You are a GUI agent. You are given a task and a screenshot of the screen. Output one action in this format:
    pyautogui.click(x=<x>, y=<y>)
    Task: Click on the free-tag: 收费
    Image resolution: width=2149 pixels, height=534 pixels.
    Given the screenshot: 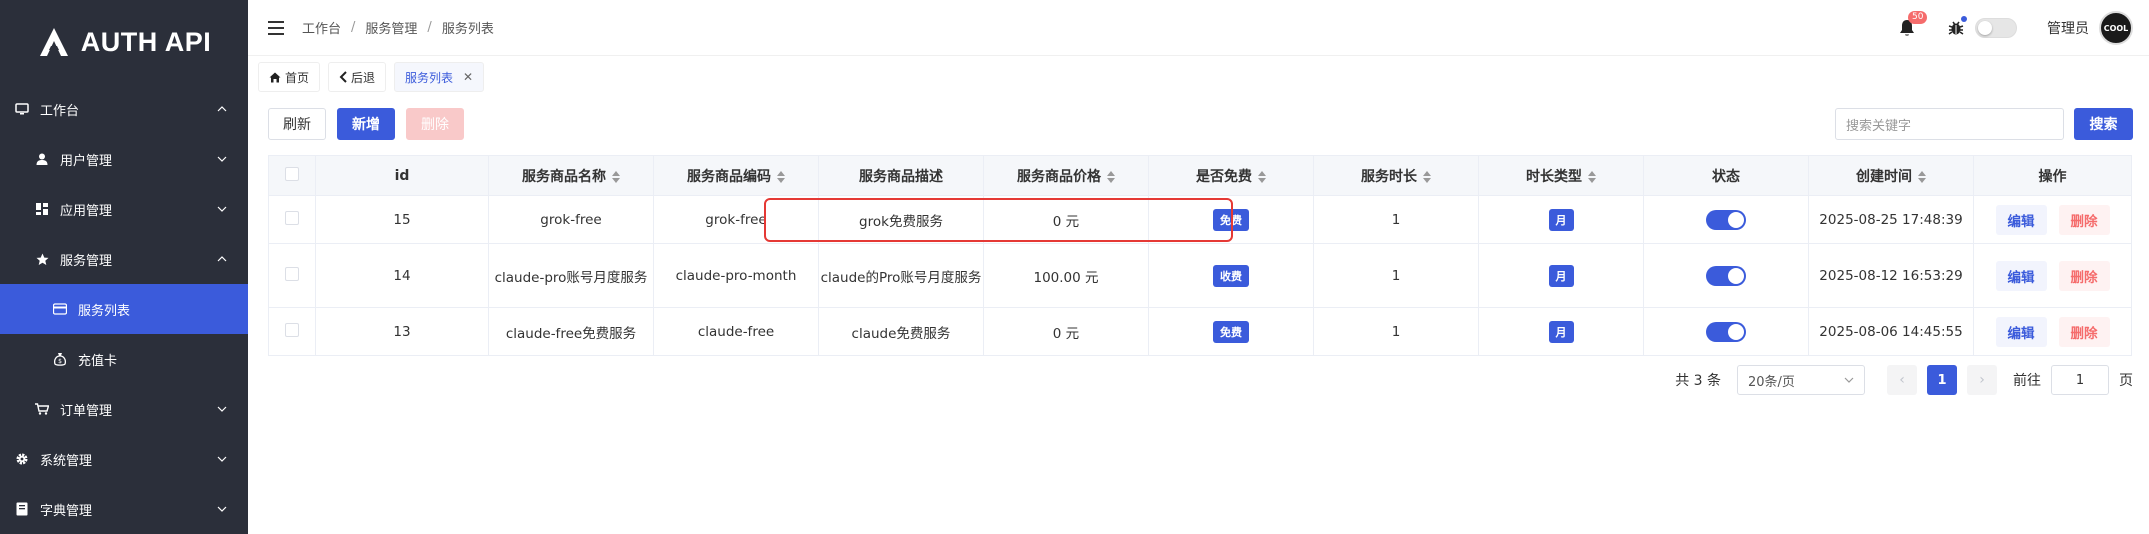 What is the action you would take?
    pyautogui.click(x=1231, y=275)
    